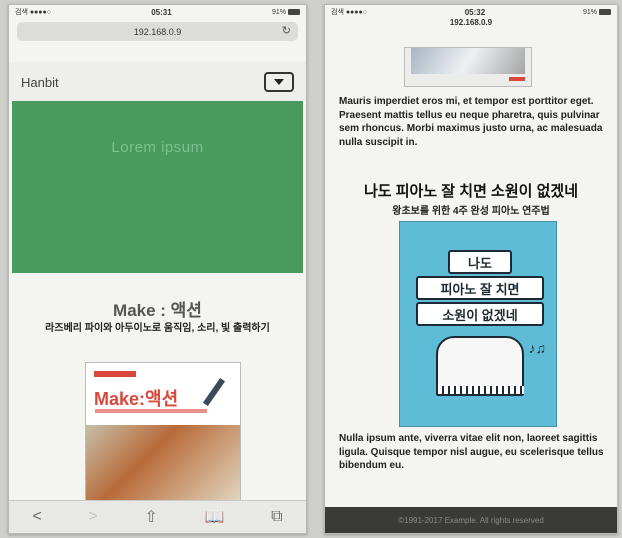 The image size is (622, 538). I want to click on piano-keys, so click(480, 390).